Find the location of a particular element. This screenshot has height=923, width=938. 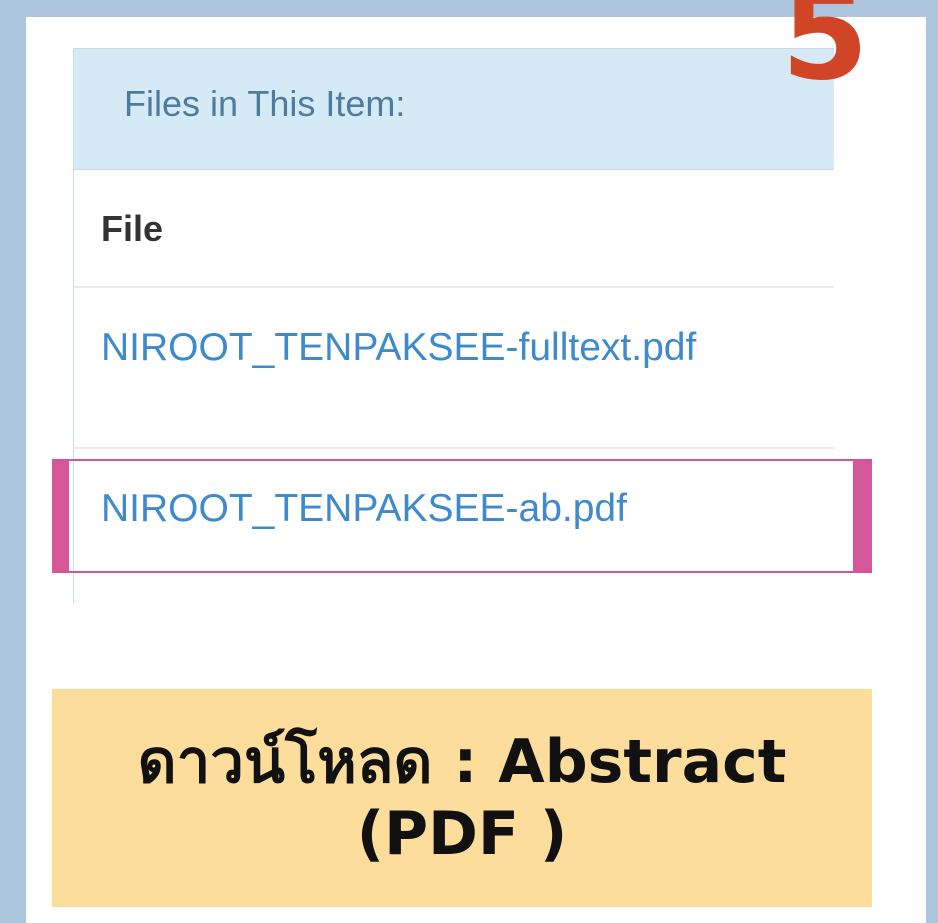

download-caption-text: ดาวน์โหลด : Abstract (PDF ) is located at coordinates (462, 798).